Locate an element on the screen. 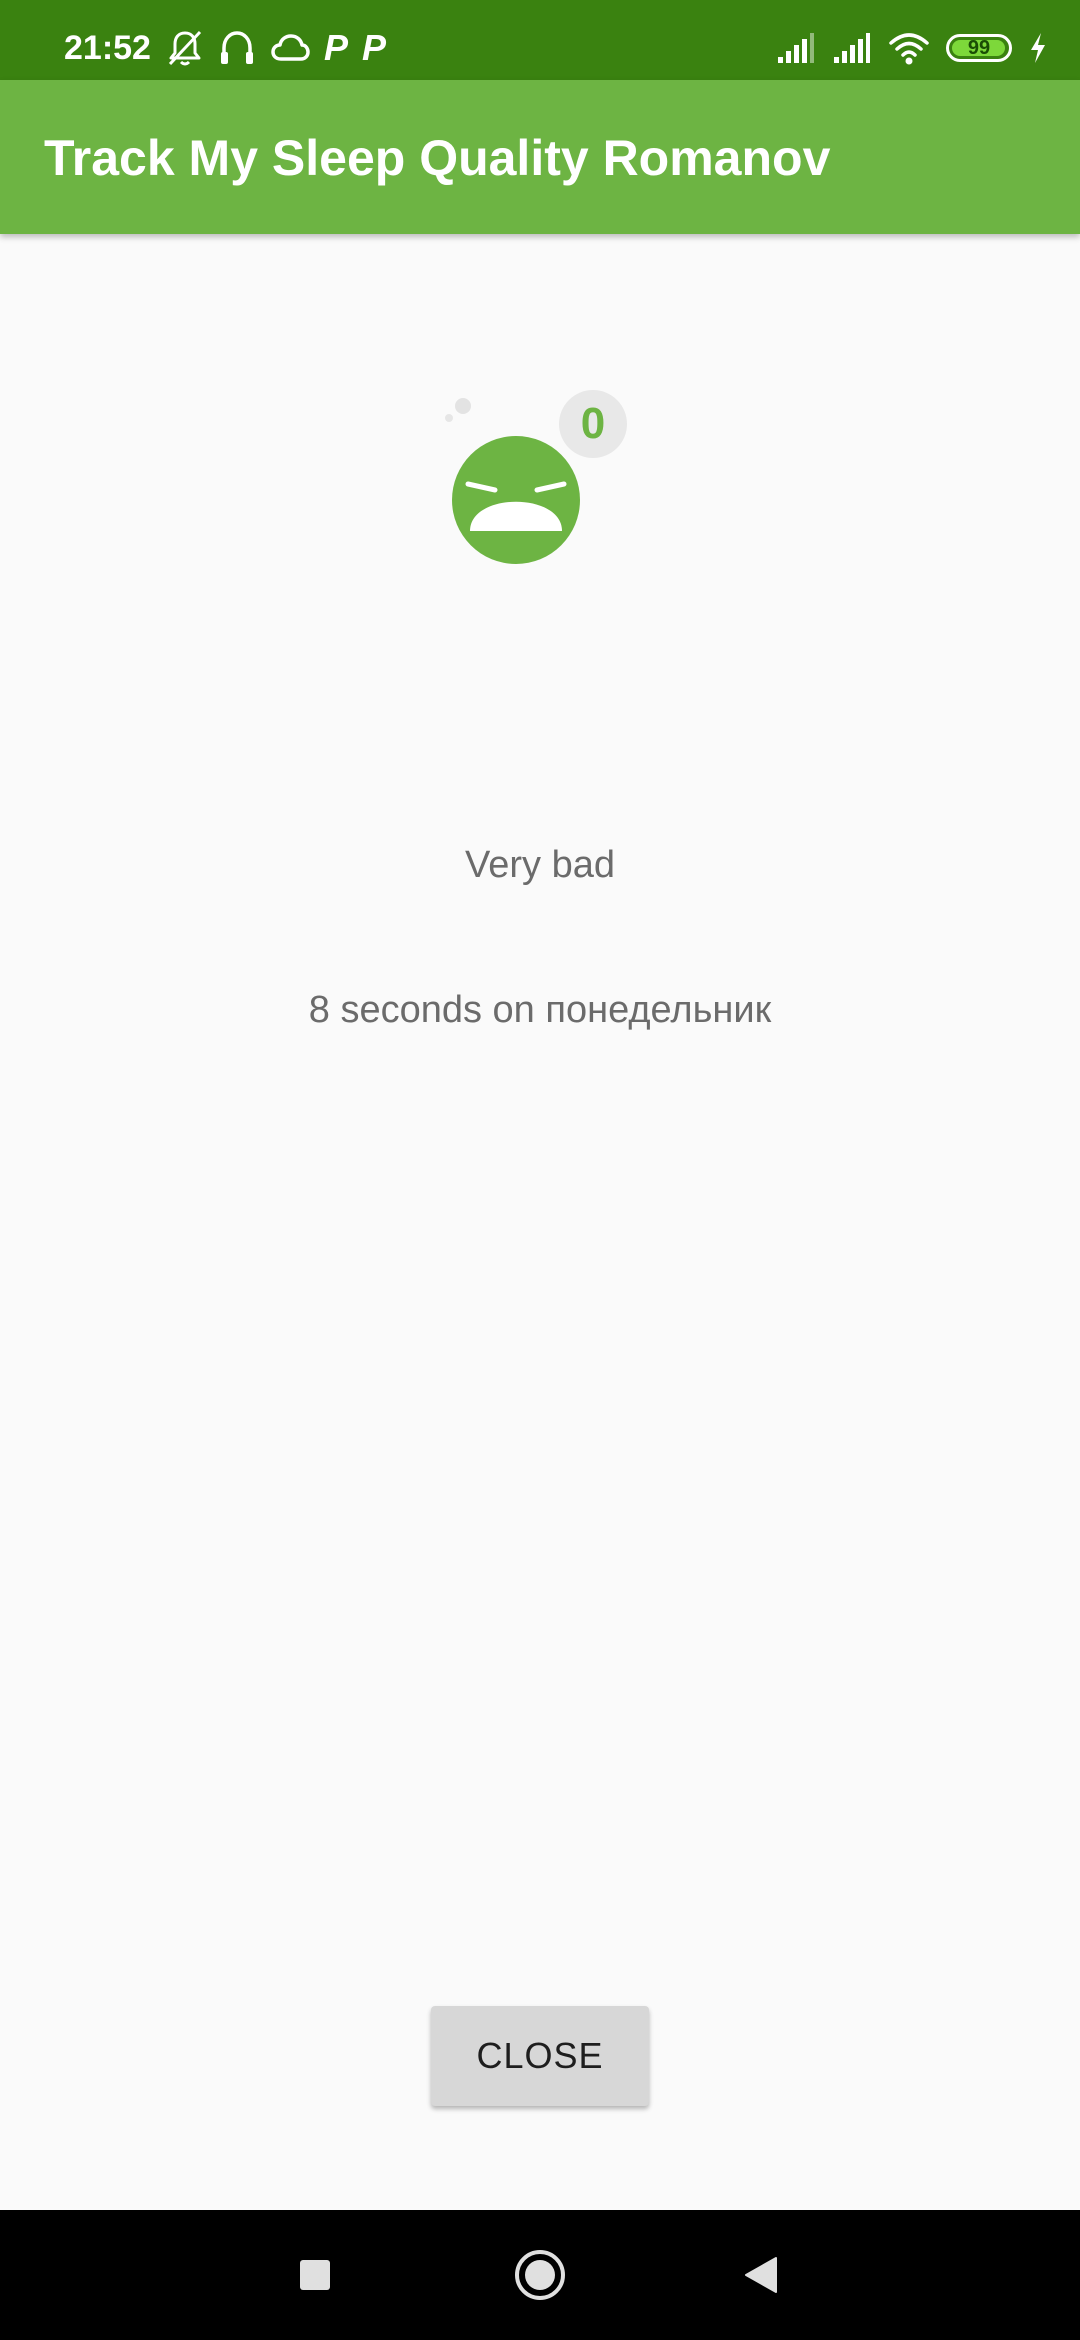 This screenshot has height=2340, width=1080. battery-icon: 99 is located at coordinates (979, 48).